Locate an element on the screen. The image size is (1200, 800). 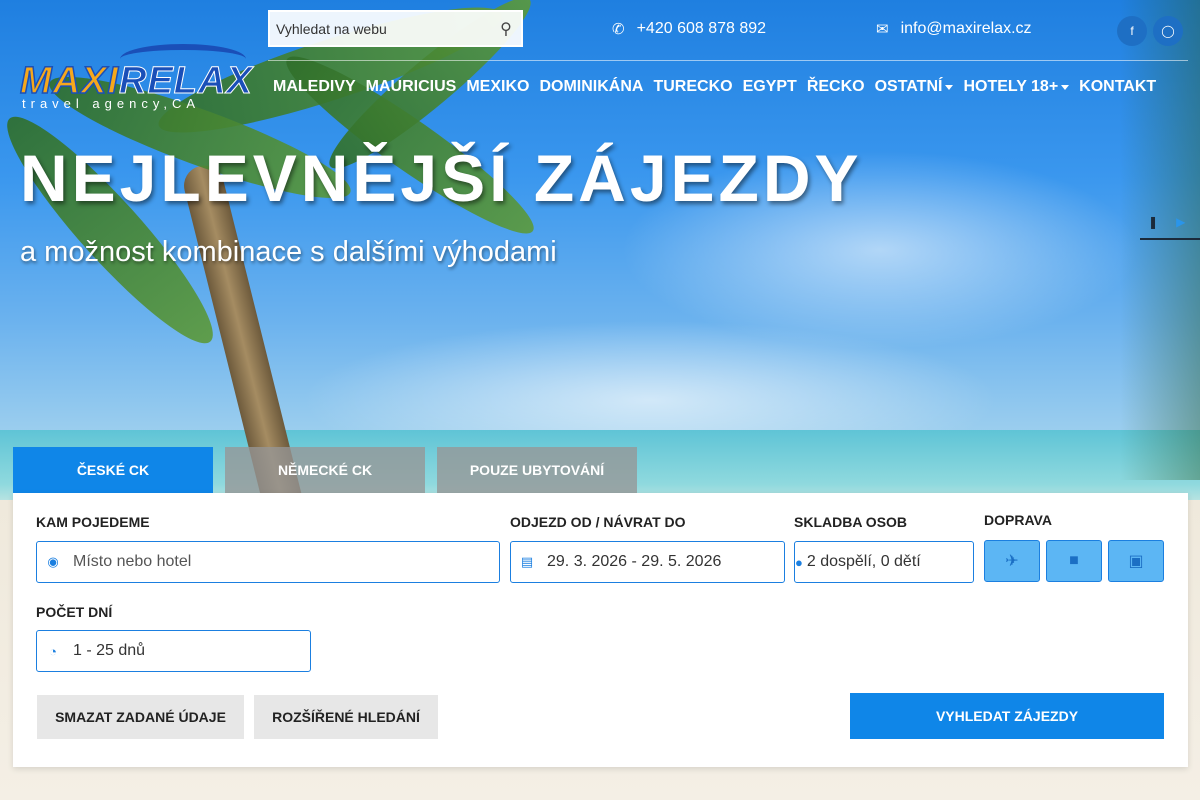
destination-input is located at coordinates (284, 562).